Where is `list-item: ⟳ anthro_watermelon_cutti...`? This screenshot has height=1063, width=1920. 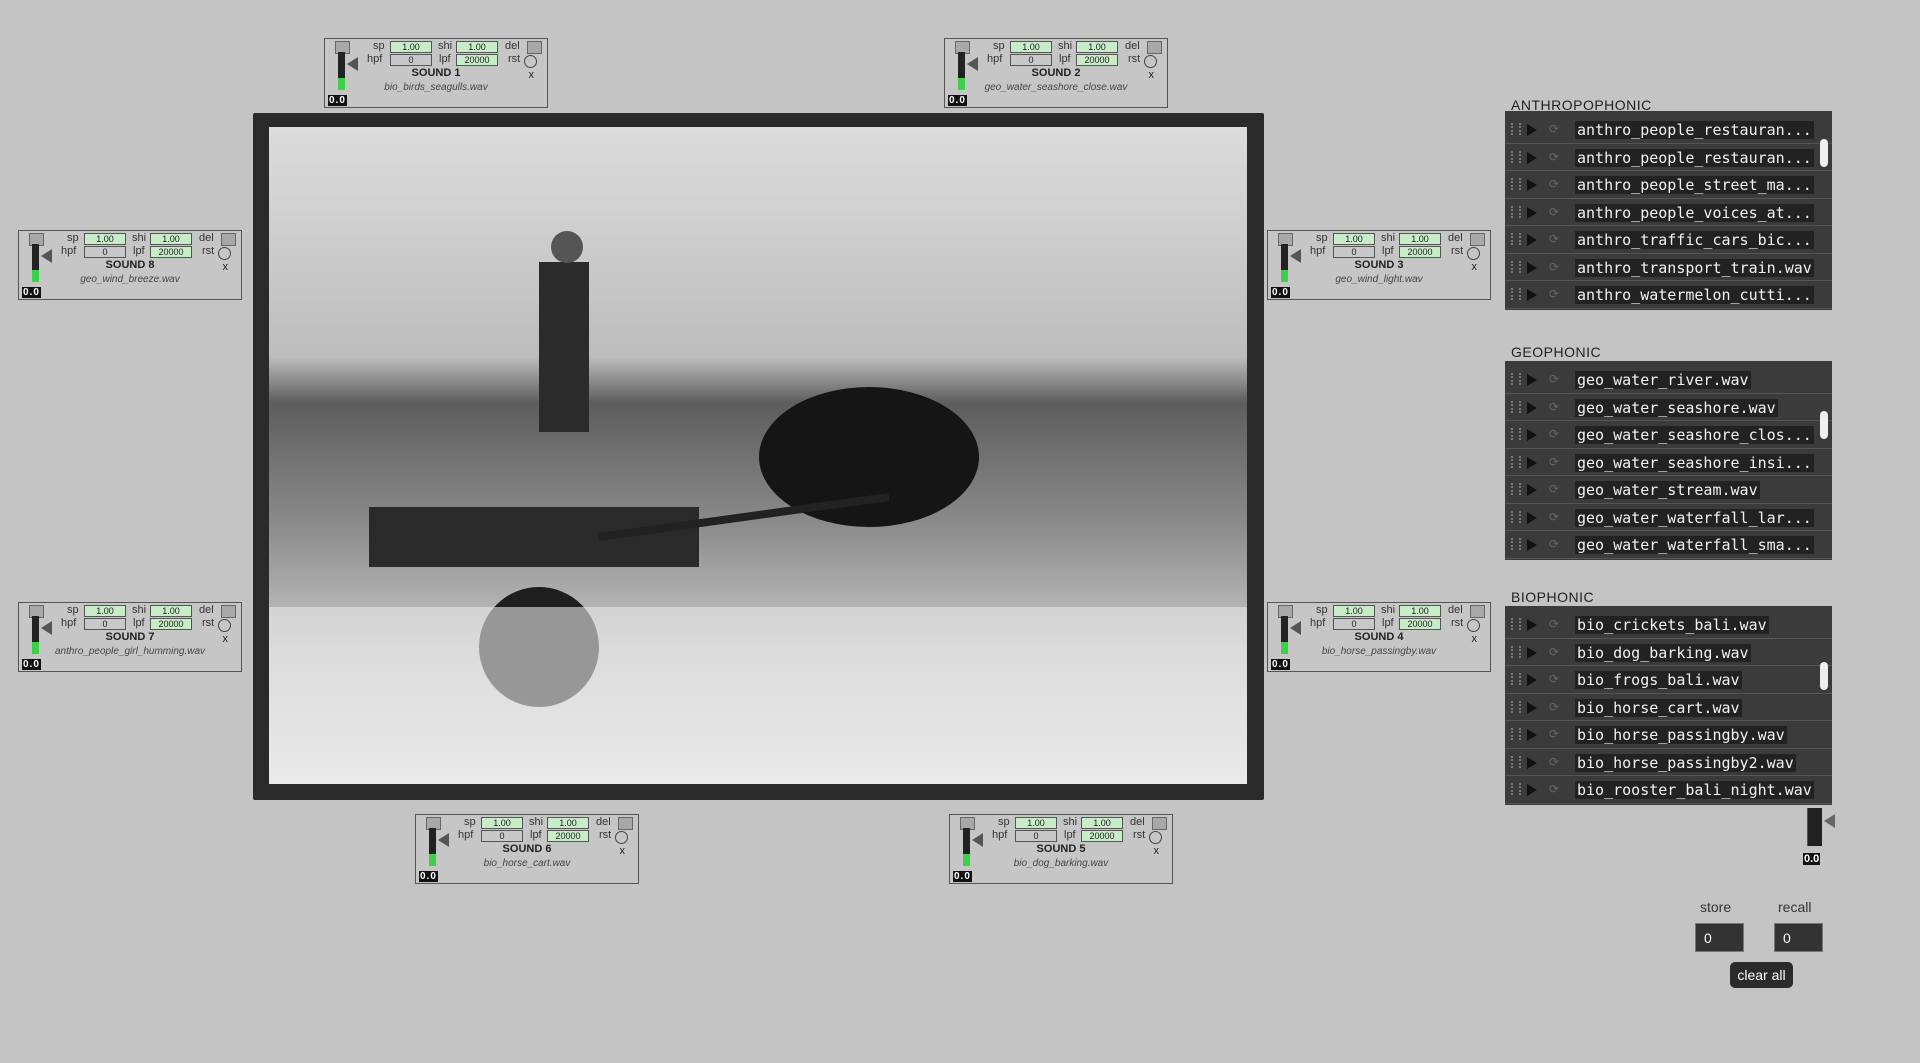 list-item: ⟳ anthro_watermelon_cutti... is located at coordinates (1668, 295).